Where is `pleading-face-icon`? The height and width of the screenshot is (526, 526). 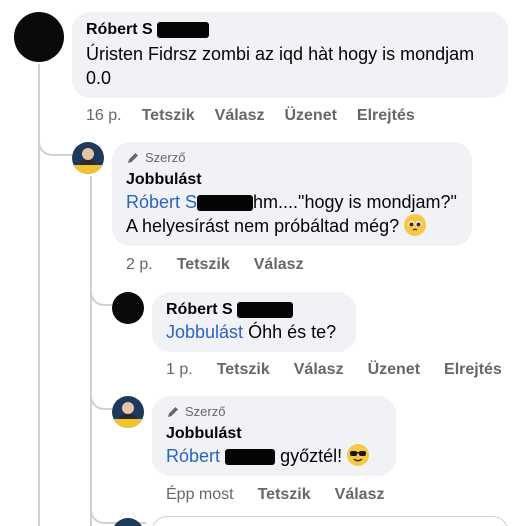
pleading-face-icon is located at coordinates (415, 225).